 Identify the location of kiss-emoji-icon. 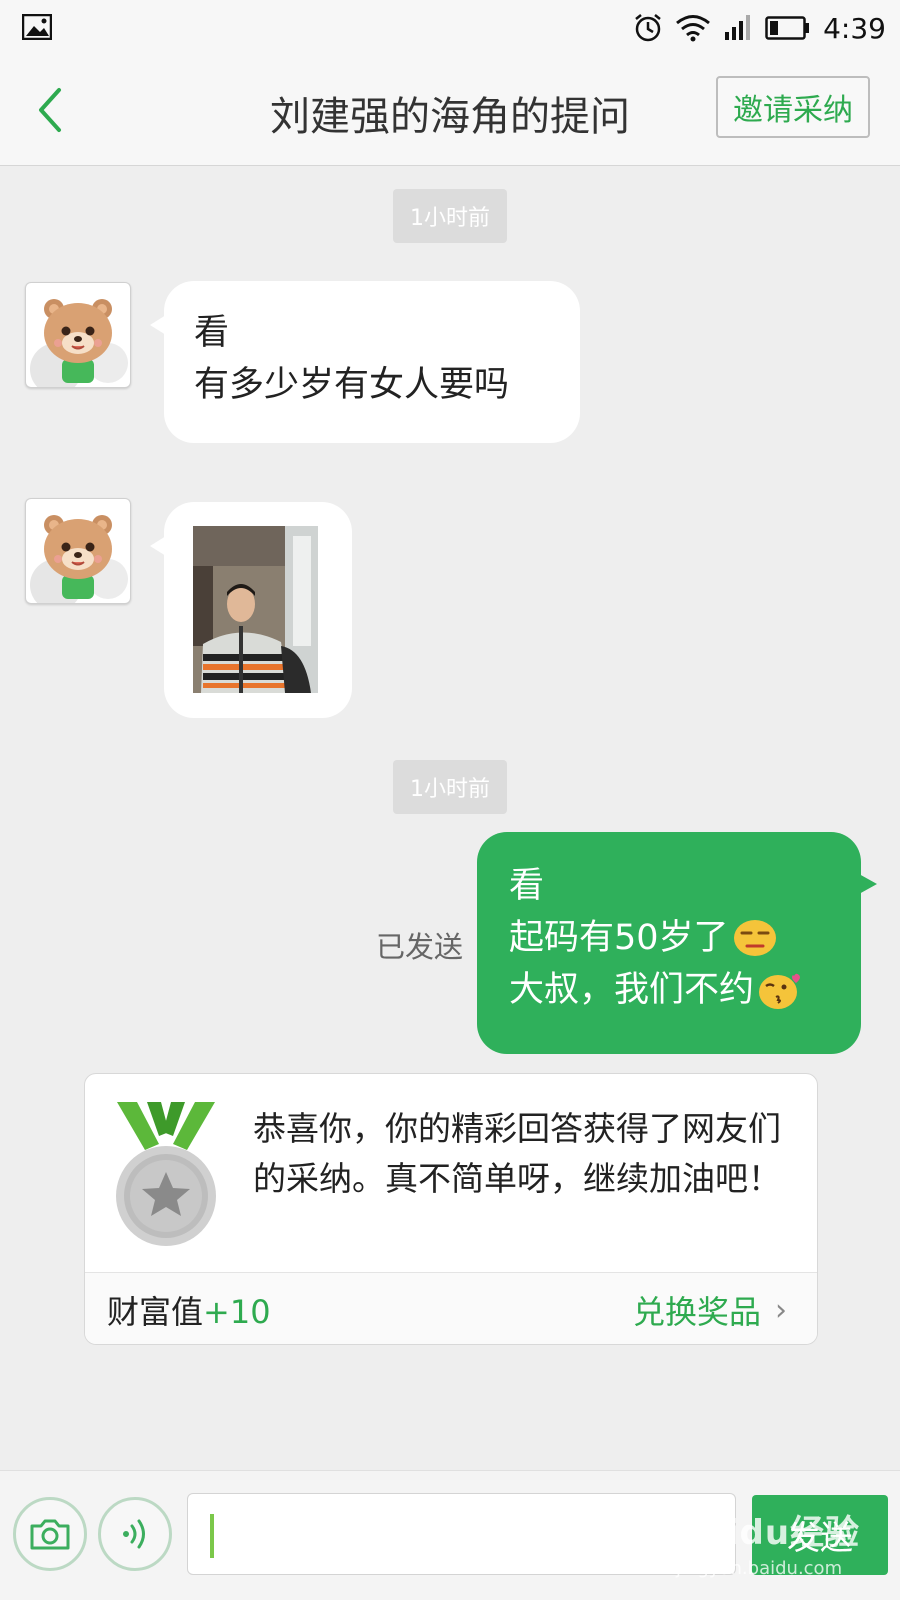
(780, 991).